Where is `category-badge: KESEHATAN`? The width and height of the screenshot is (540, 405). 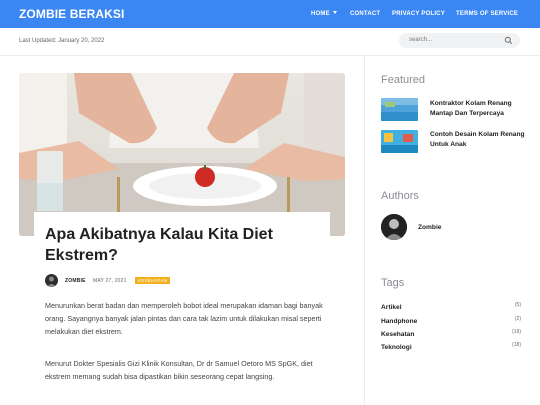 category-badge: KESEHATAN is located at coordinates (153, 280).